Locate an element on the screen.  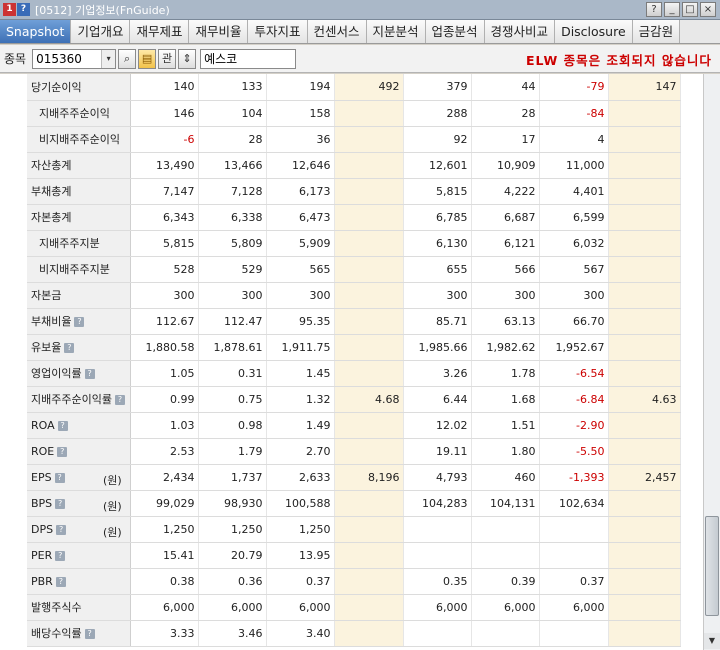
table-cell: 104,283 is located at coordinates (437, 503).